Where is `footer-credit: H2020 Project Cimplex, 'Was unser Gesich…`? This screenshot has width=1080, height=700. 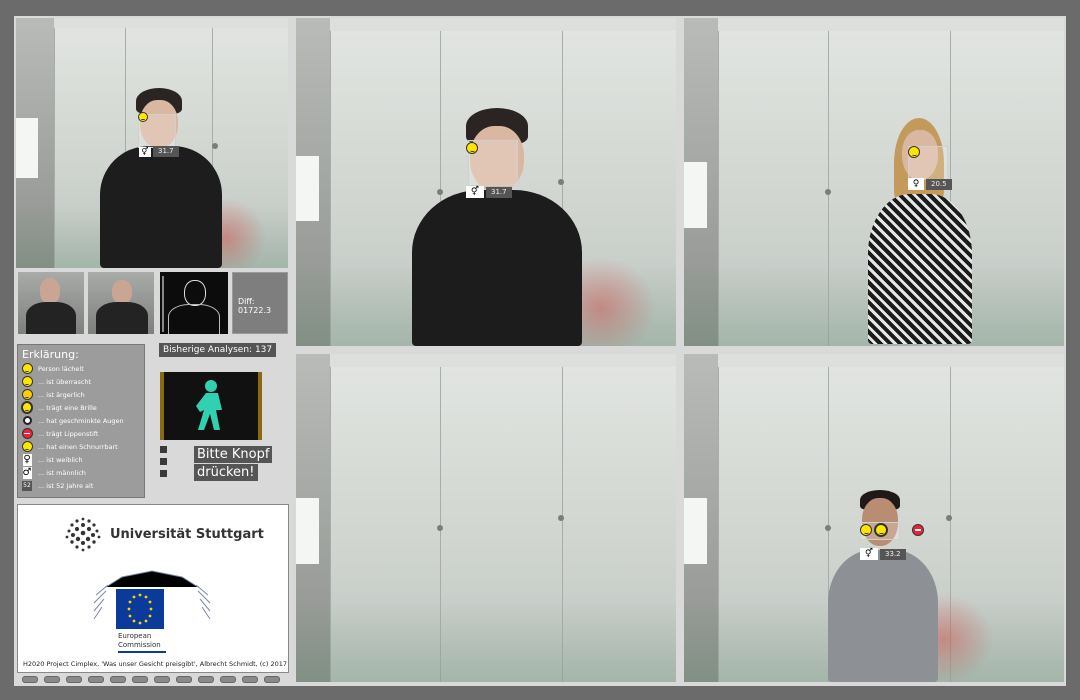
footer-credit: H2020 Project Cimplex, 'Was unser Gesich… is located at coordinates (155, 664).